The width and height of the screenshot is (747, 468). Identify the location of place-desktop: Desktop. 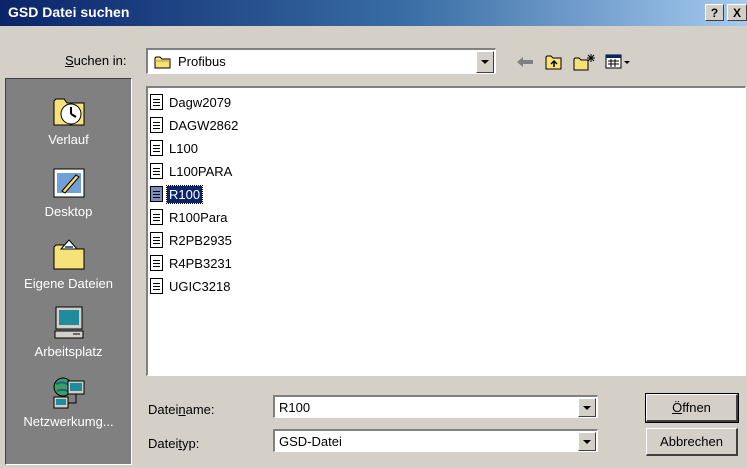
(68, 192).